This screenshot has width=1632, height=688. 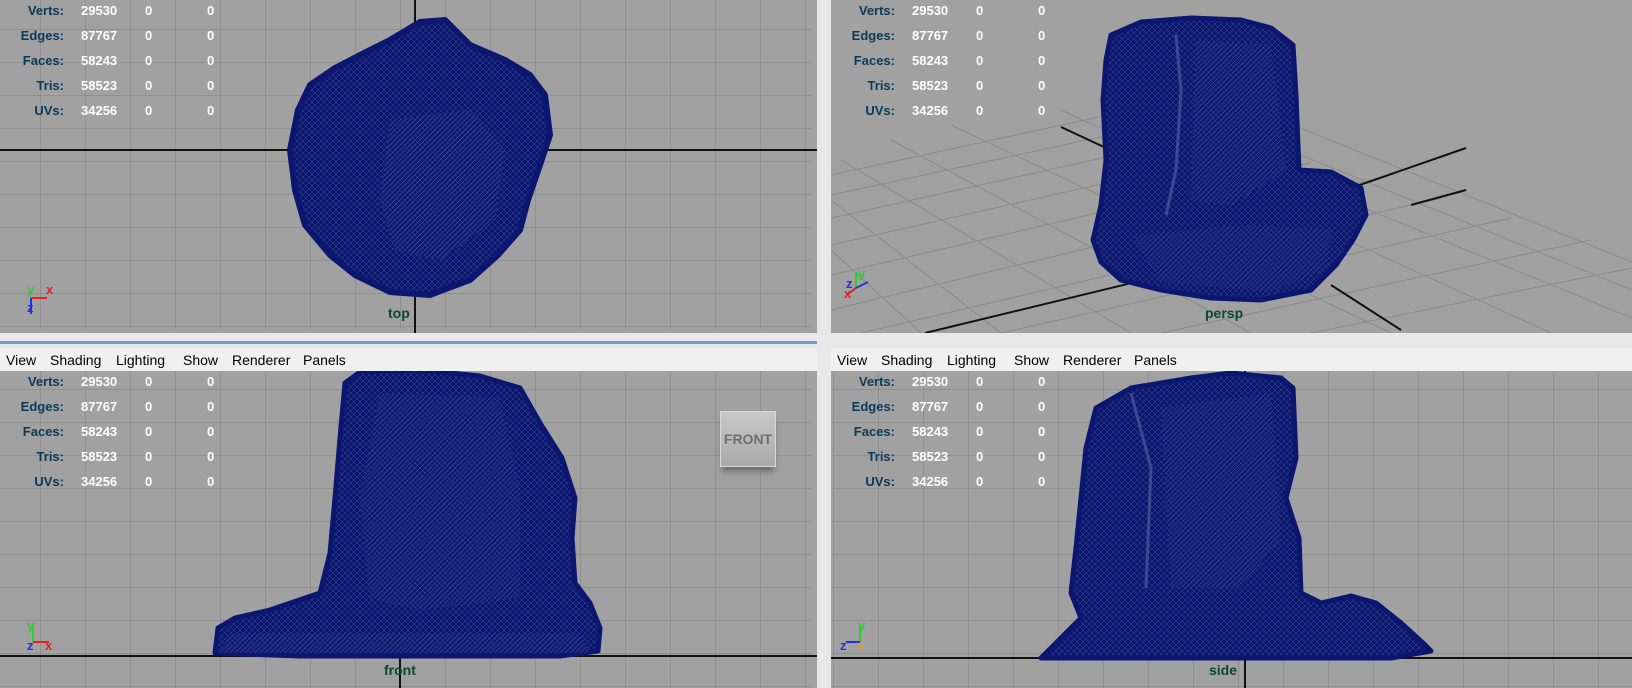 What do you see at coordinates (400, 670) in the screenshot?
I see `camera-label-front: front` at bounding box center [400, 670].